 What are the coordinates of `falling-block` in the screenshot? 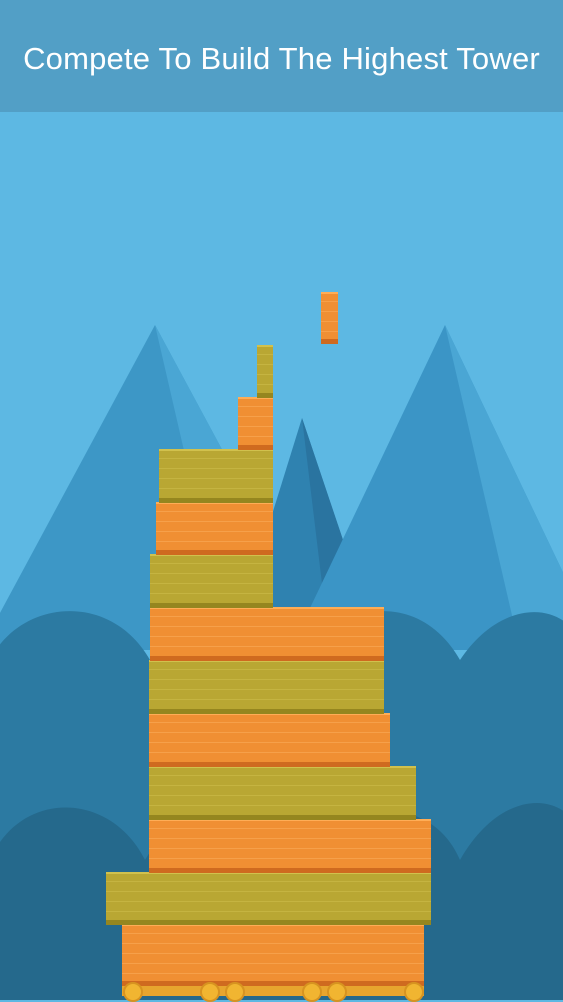 It's located at (329, 318).